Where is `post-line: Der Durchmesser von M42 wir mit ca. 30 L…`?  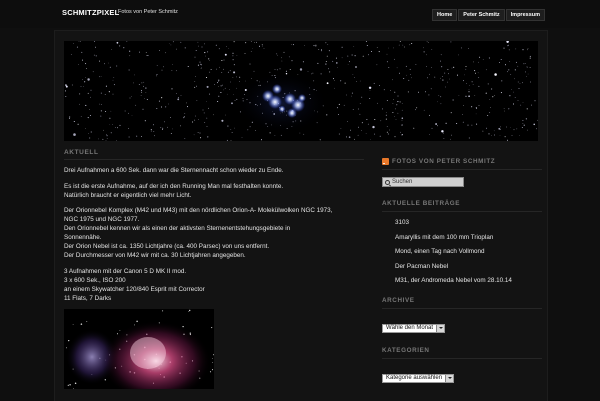
post-line: Der Durchmesser von M42 wir mit ca. 30 L… is located at coordinates (214, 255).